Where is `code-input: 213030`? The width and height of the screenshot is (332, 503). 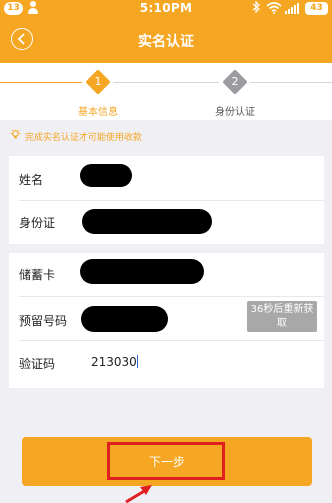 code-input: 213030 is located at coordinates (114, 362).